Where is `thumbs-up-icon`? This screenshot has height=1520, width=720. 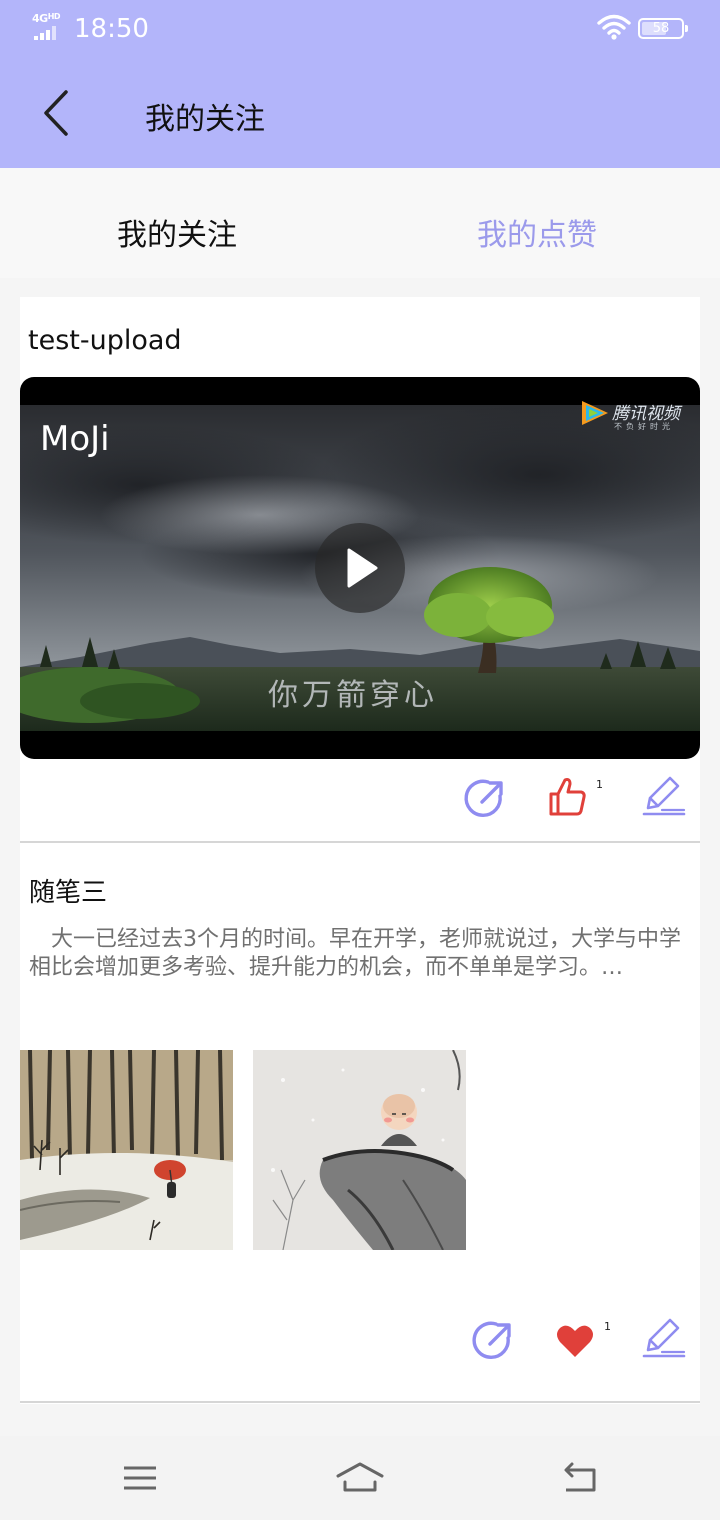
thumbs-up-icon is located at coordinates (568, 797).